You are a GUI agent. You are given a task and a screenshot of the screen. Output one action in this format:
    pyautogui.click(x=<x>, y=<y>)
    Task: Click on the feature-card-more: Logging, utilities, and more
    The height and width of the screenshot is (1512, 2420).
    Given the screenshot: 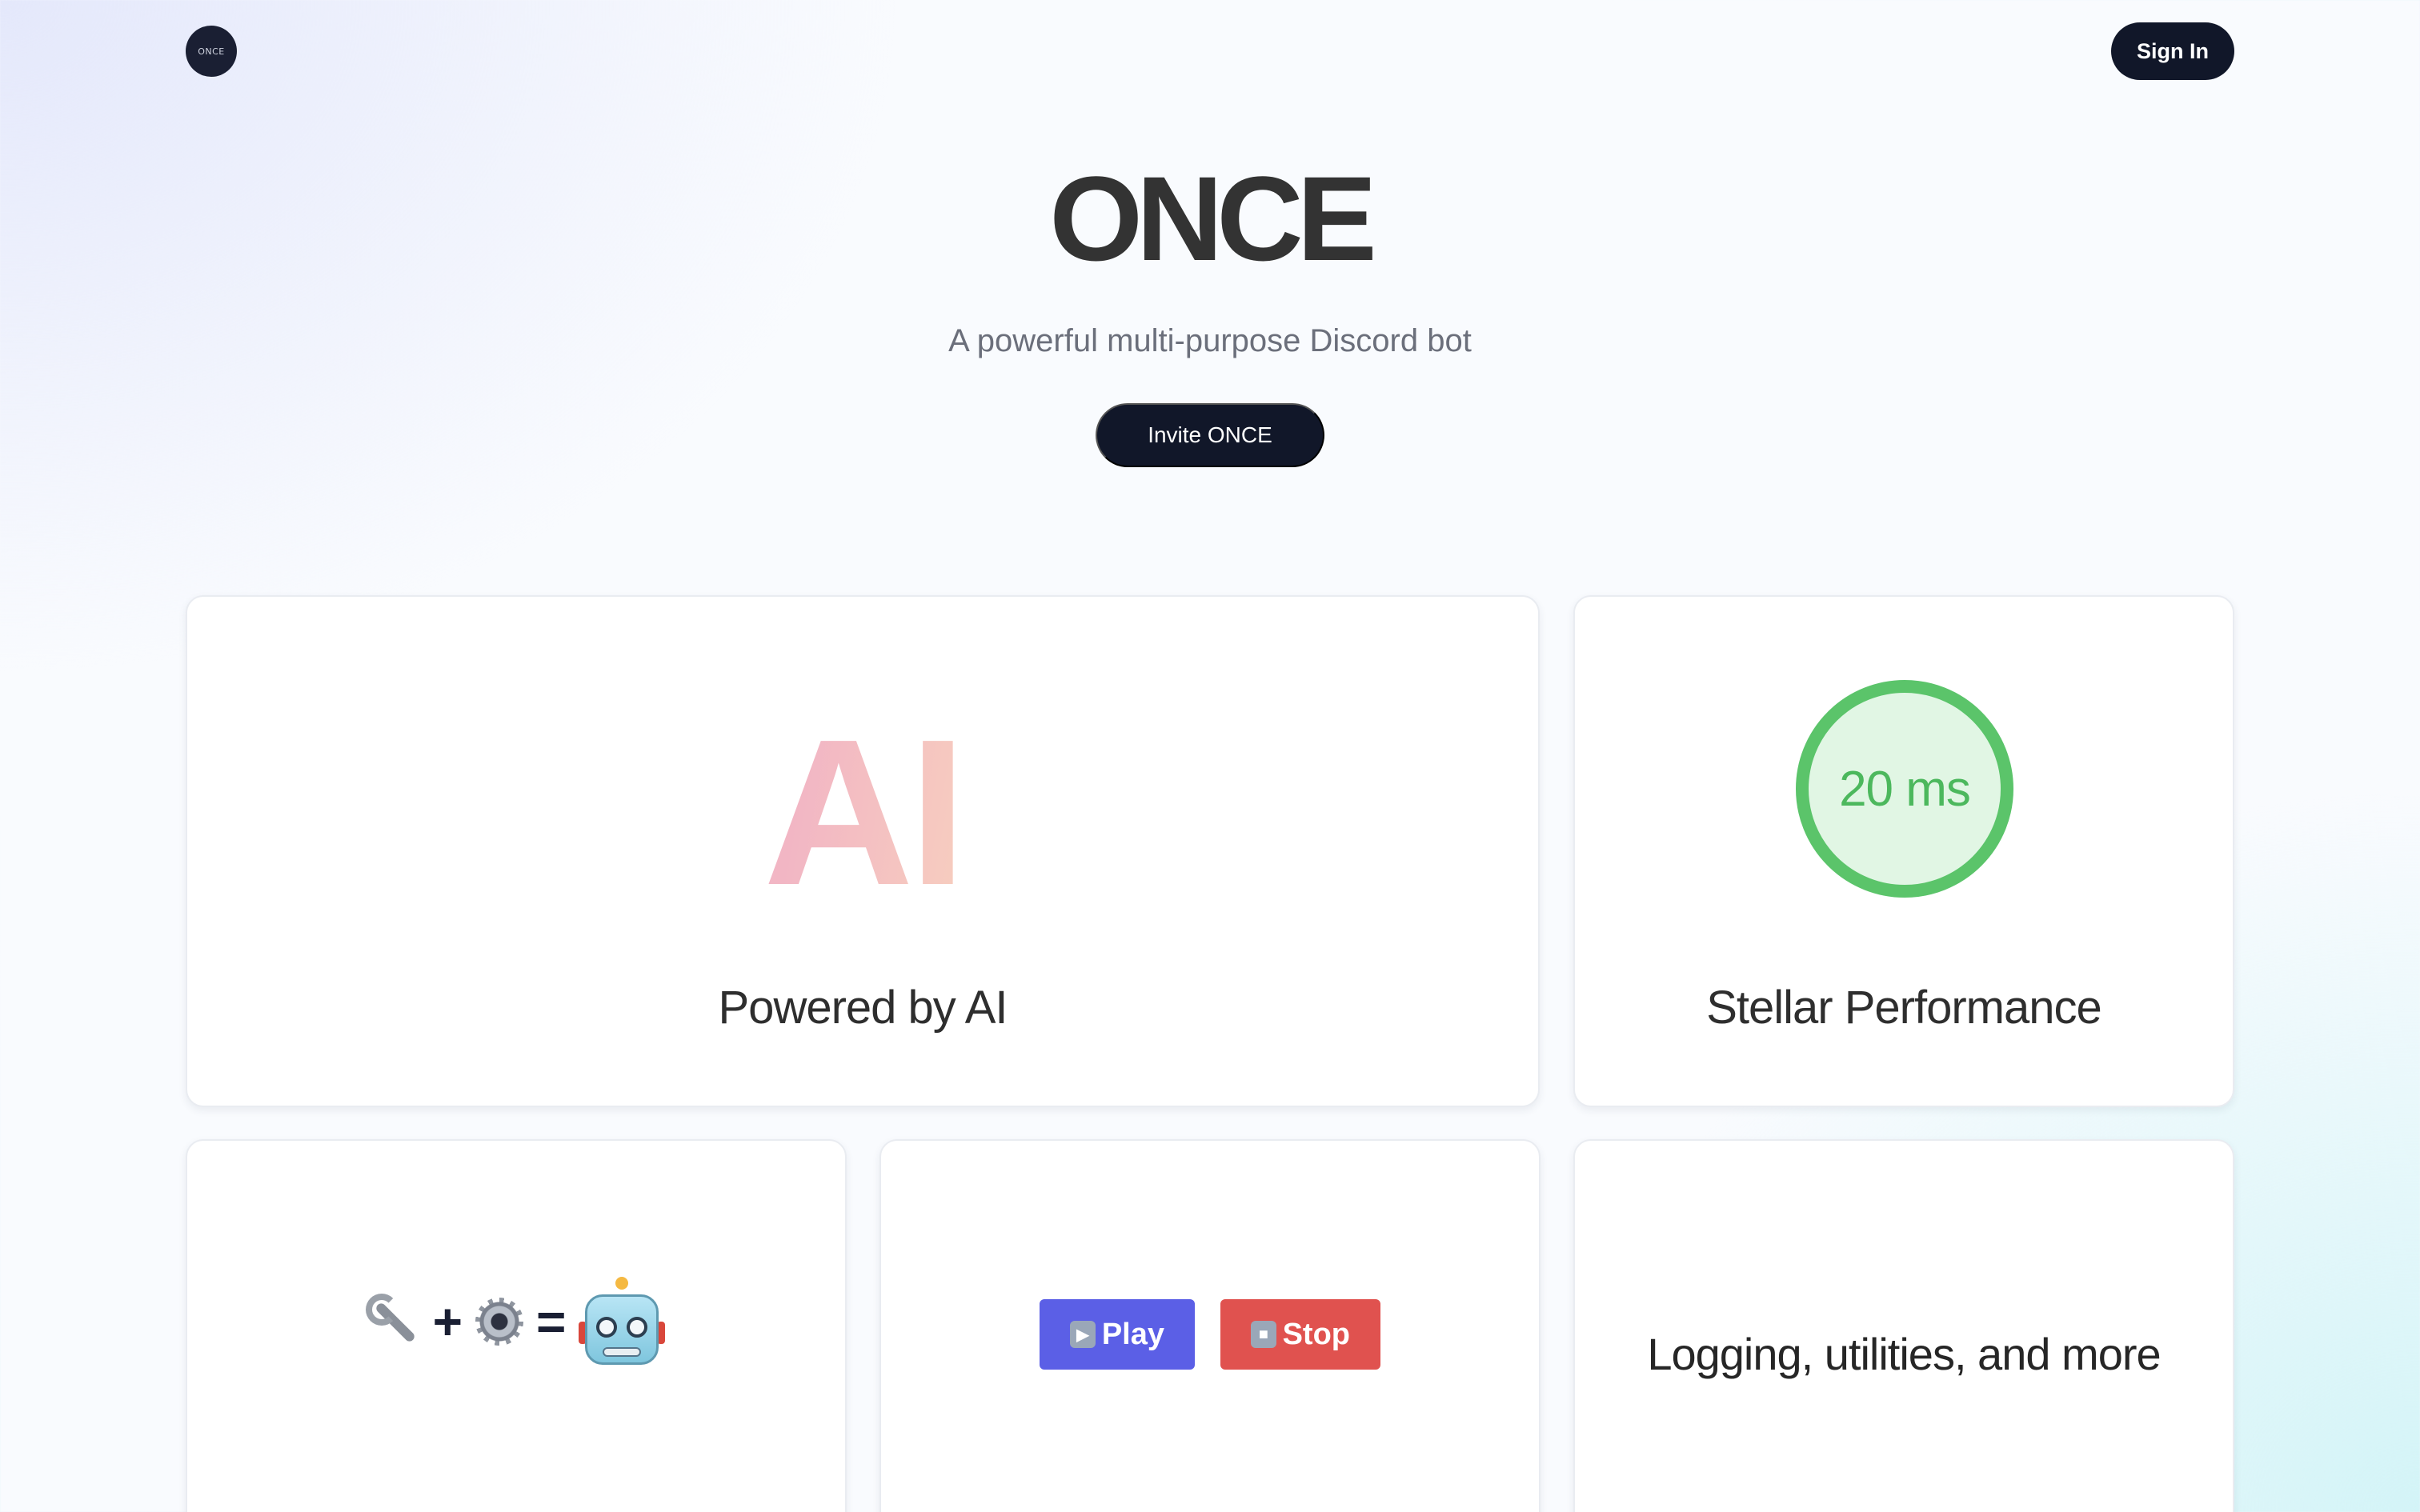 What is the action you would take?
    pyautogui.click(x=1903, y=1325)
    